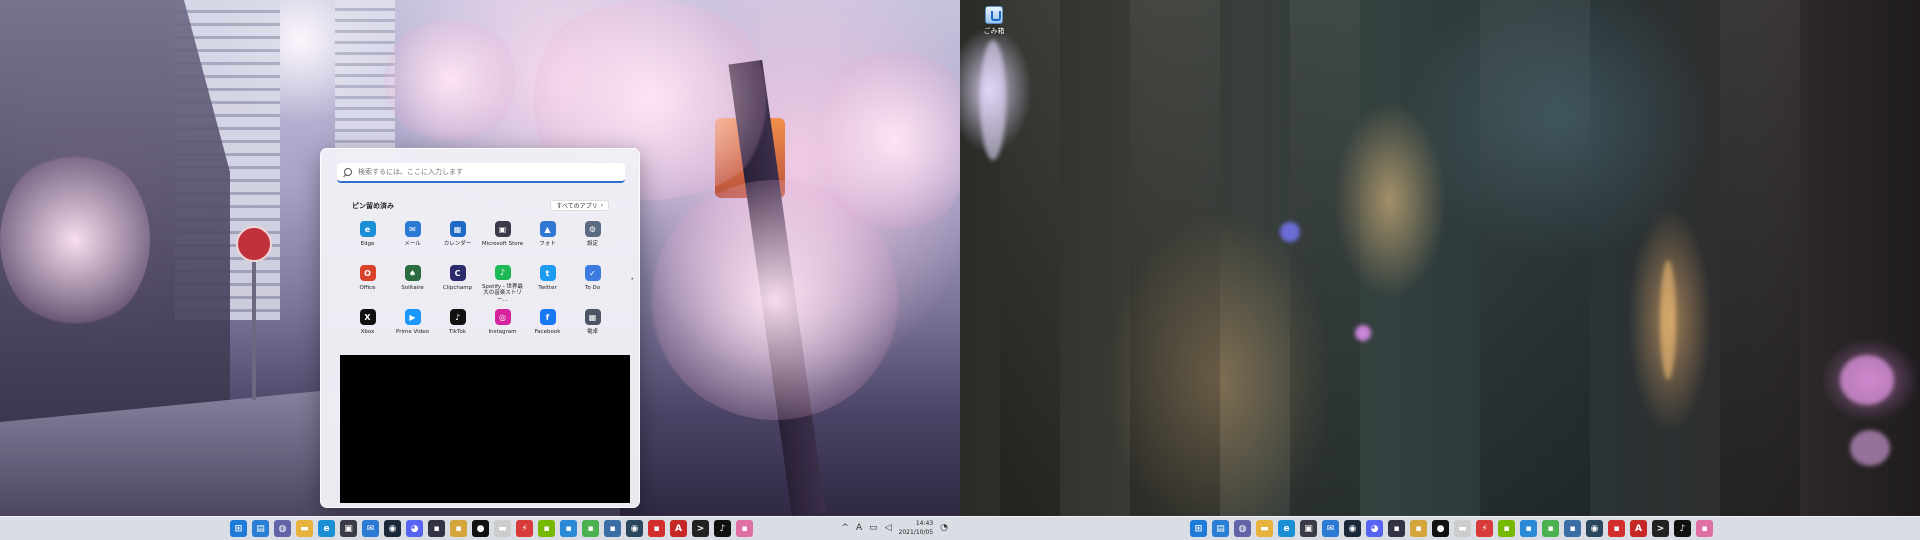 Image resolution: width=1920 pixels, height=540 pixels. I want to click on pinned-app-tile: ▦ カレンダー, so click(457, 240).